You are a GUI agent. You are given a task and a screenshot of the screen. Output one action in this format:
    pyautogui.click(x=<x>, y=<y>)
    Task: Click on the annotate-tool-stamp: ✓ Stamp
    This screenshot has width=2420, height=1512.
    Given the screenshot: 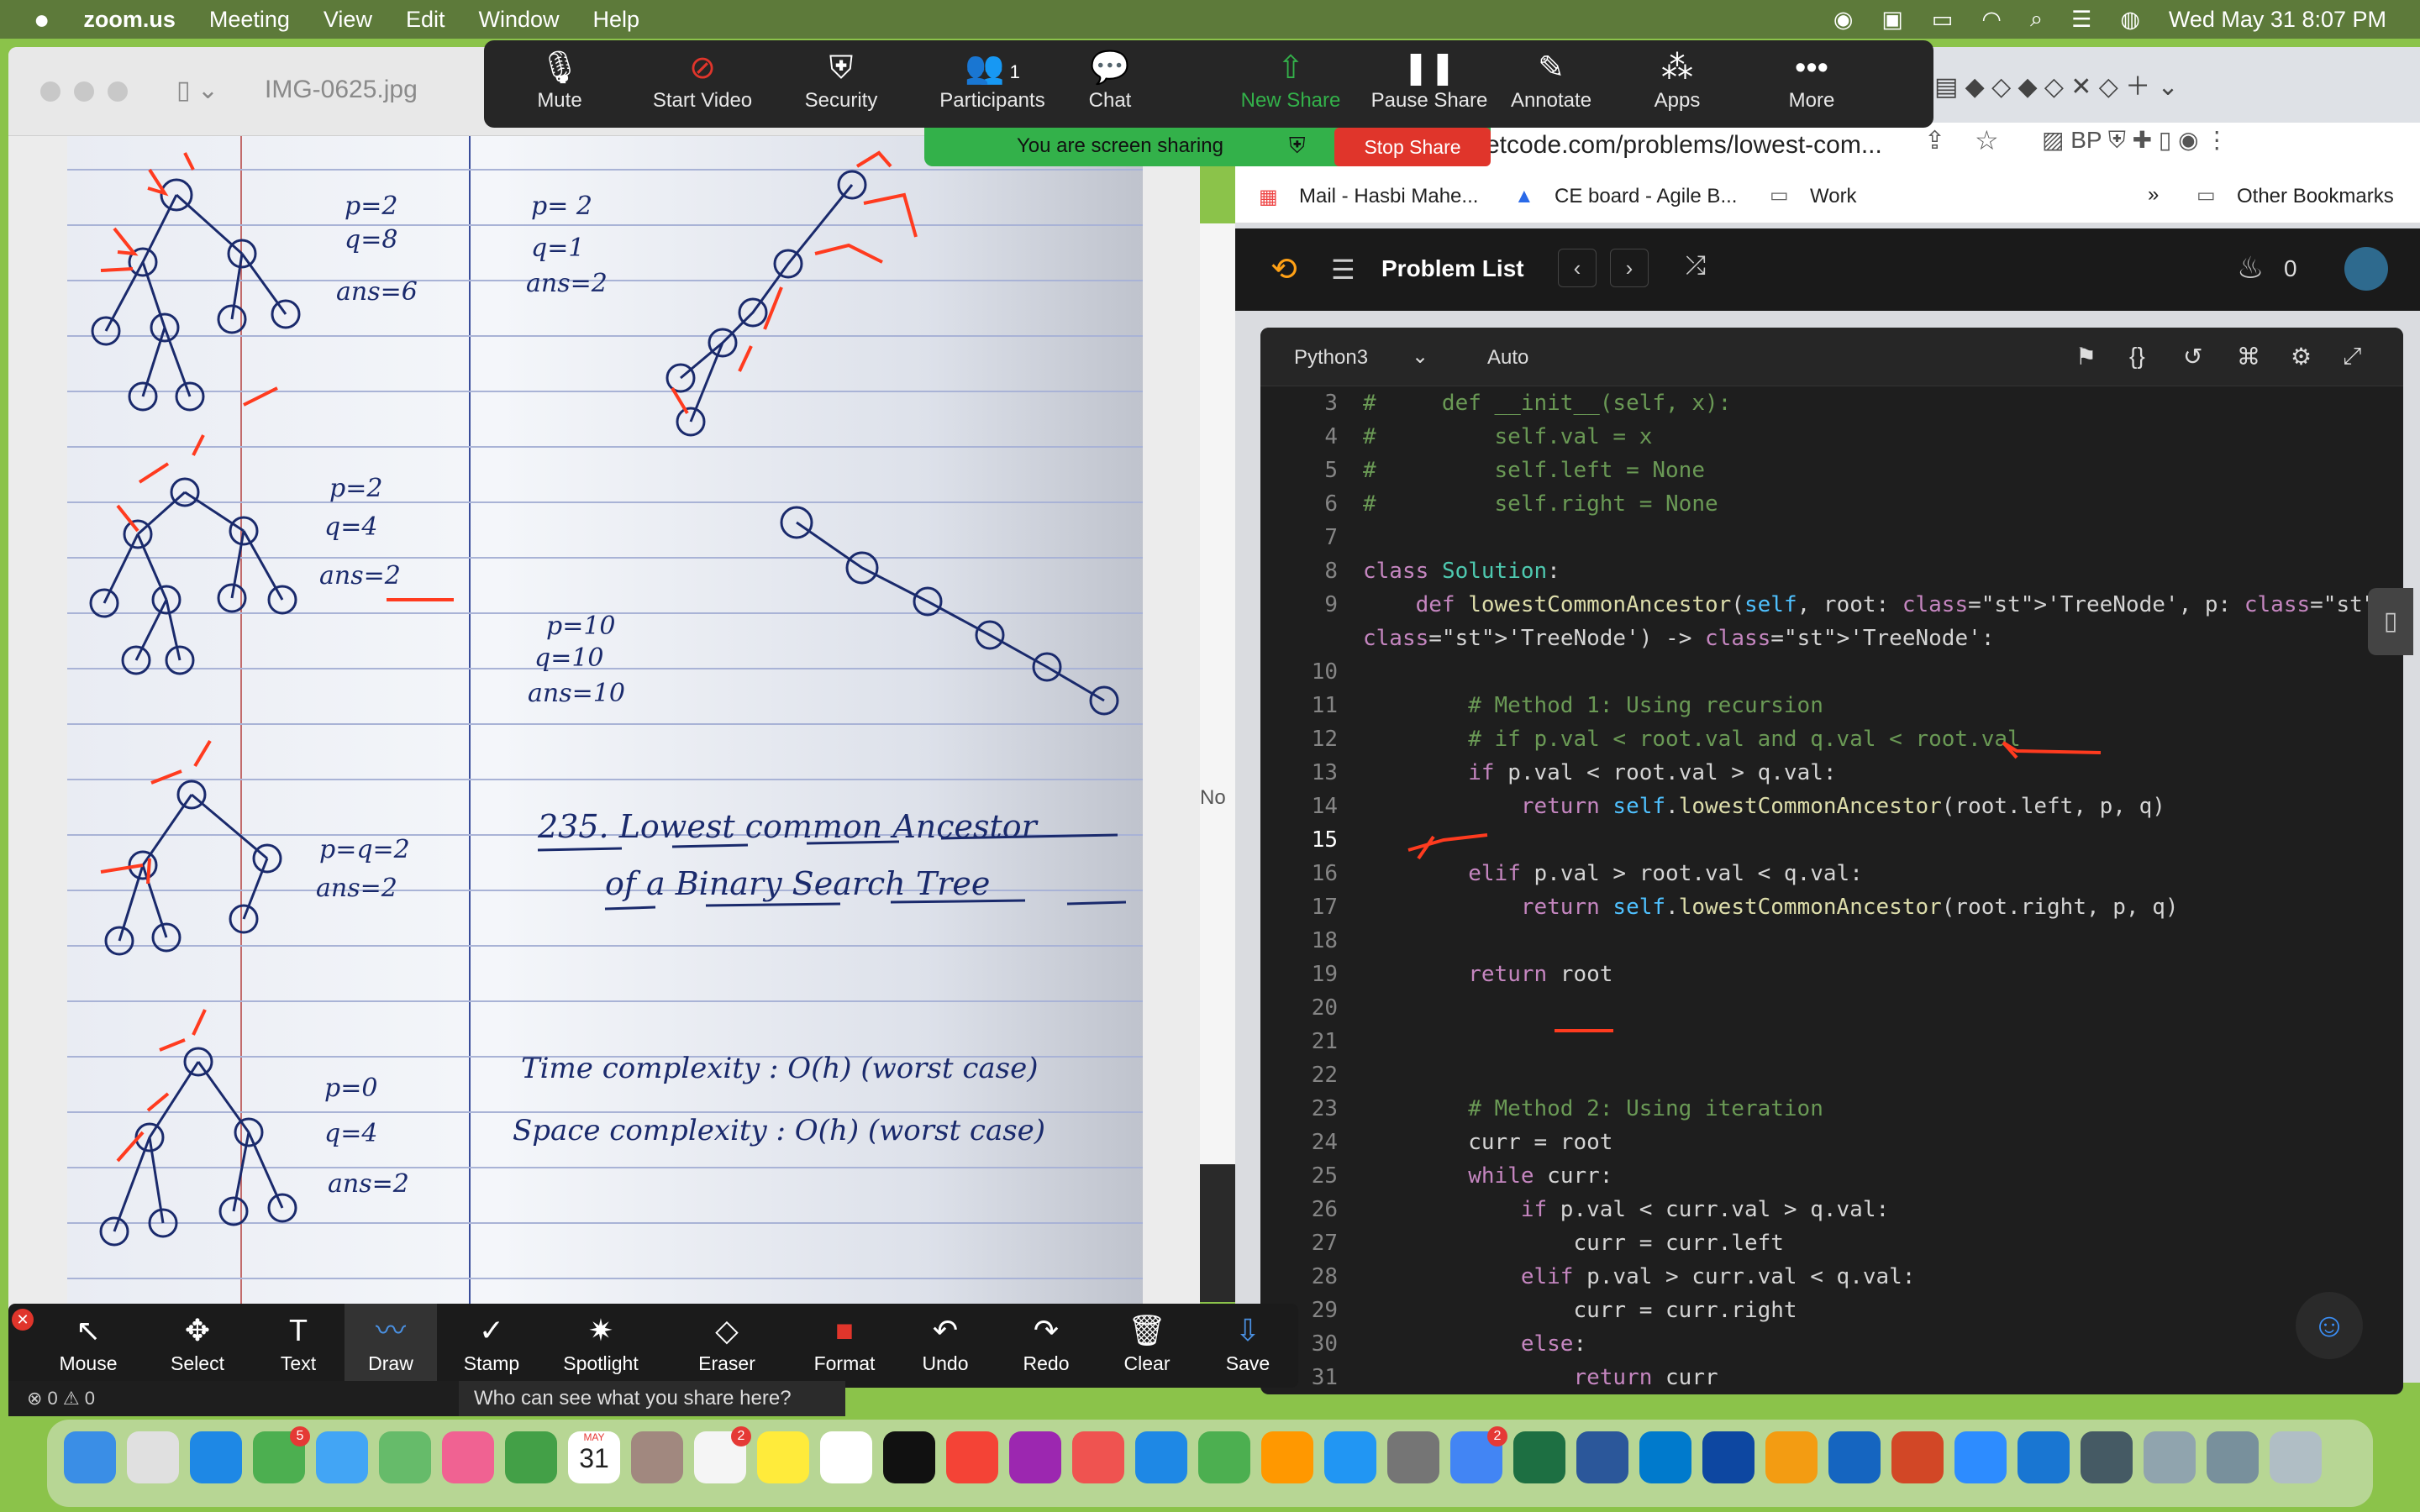 What is the action you would take?
    pyautogui.click(x=492, y=1346)
    